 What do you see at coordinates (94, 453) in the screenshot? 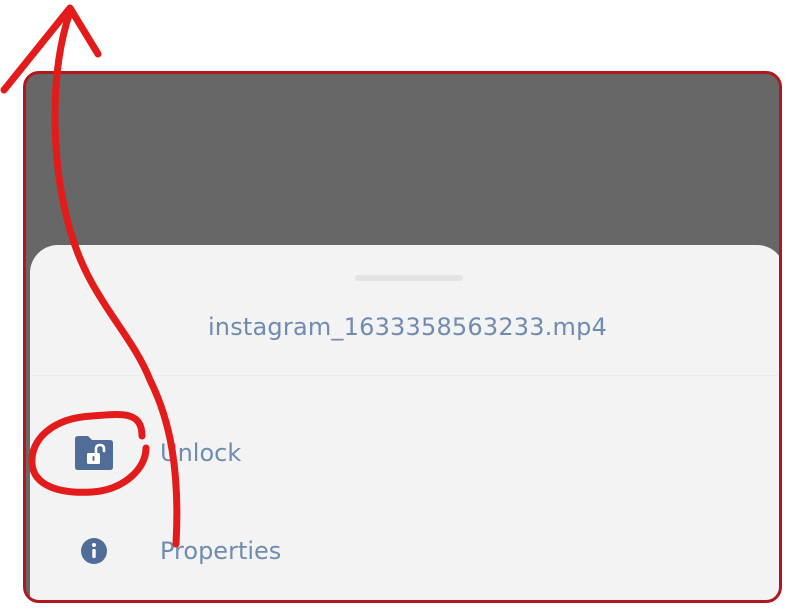
I see `unlock-folder-icon` at bounding box center [94, 453].